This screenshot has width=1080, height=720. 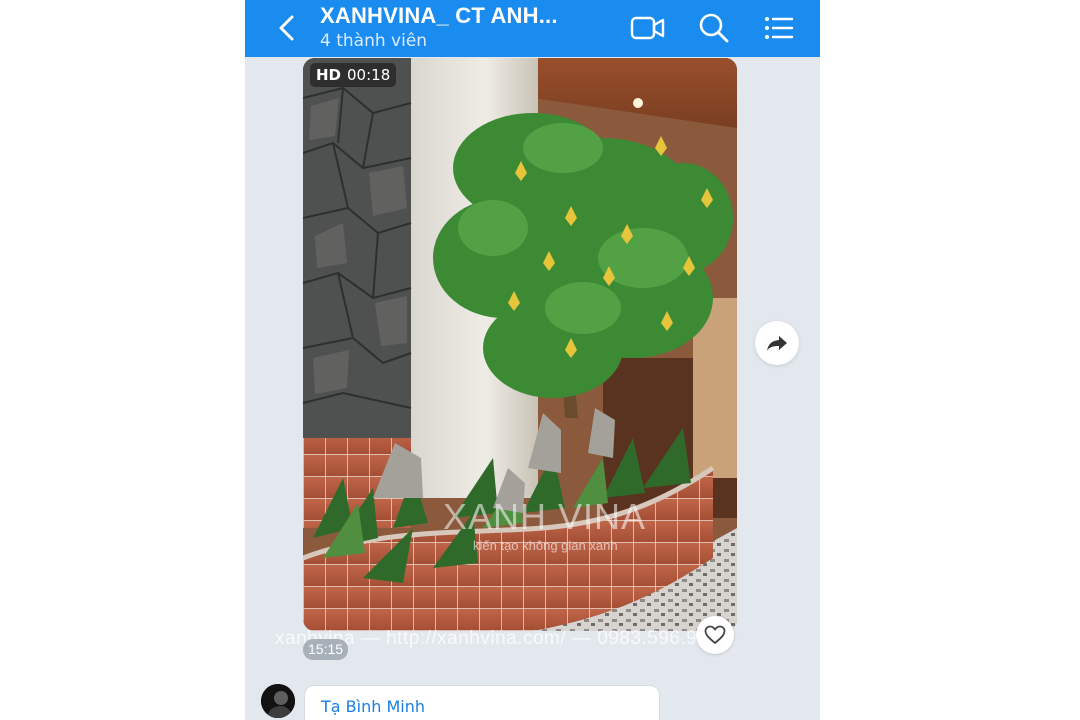 I want to click on message-bubble: Tạ Bình Minh, so click(x=482, y=702).